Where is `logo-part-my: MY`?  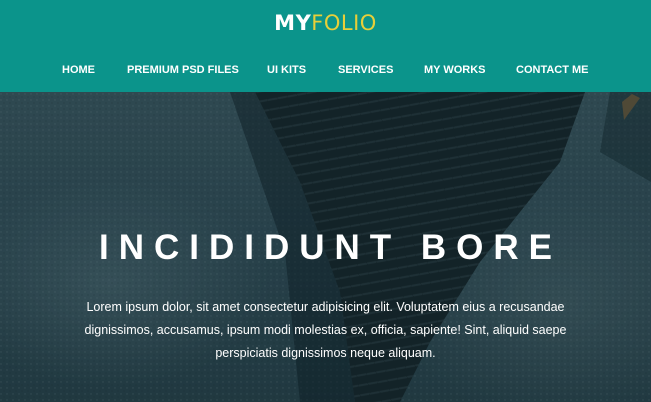 logo-part-my: MY is located at coordinates (293, 23).